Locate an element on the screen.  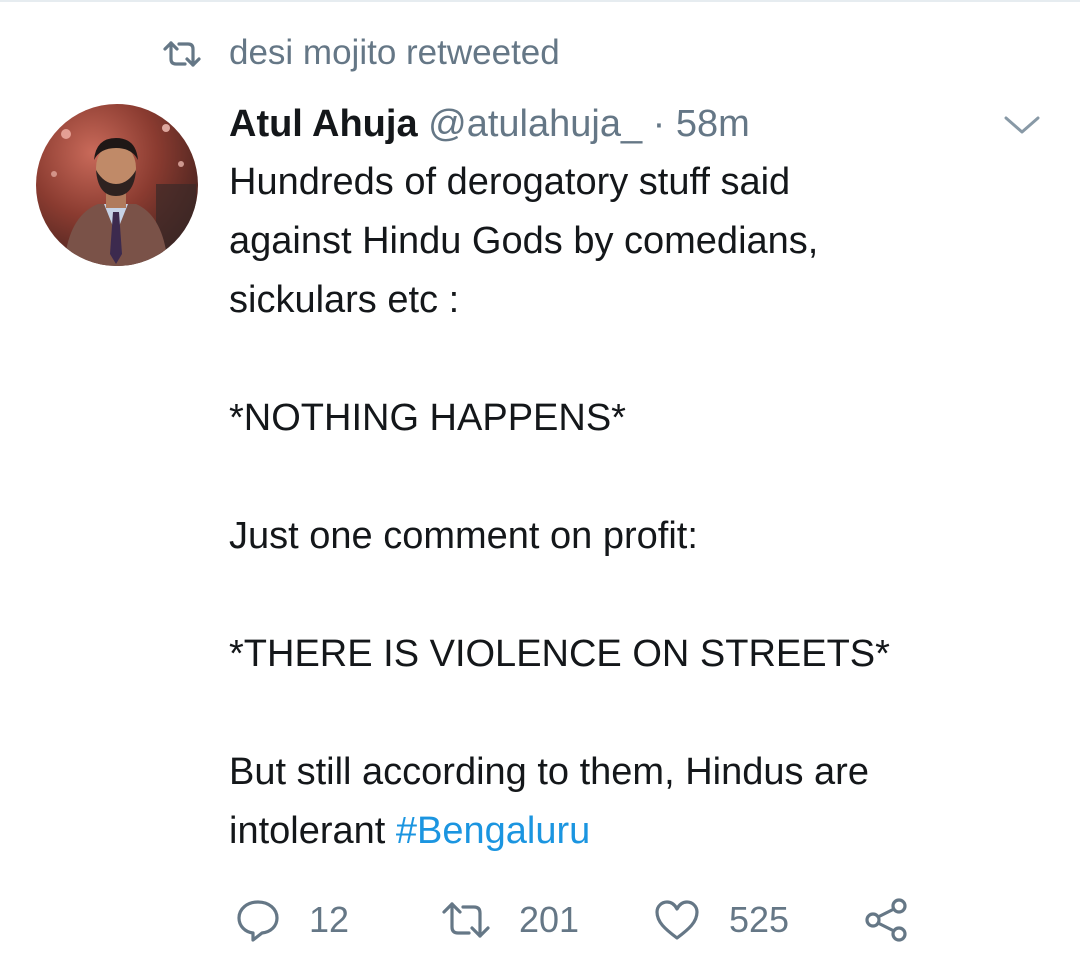
tweet-header: Atul Ahuja @atulahuja_ · 58m is located at coordinates (629, 124).